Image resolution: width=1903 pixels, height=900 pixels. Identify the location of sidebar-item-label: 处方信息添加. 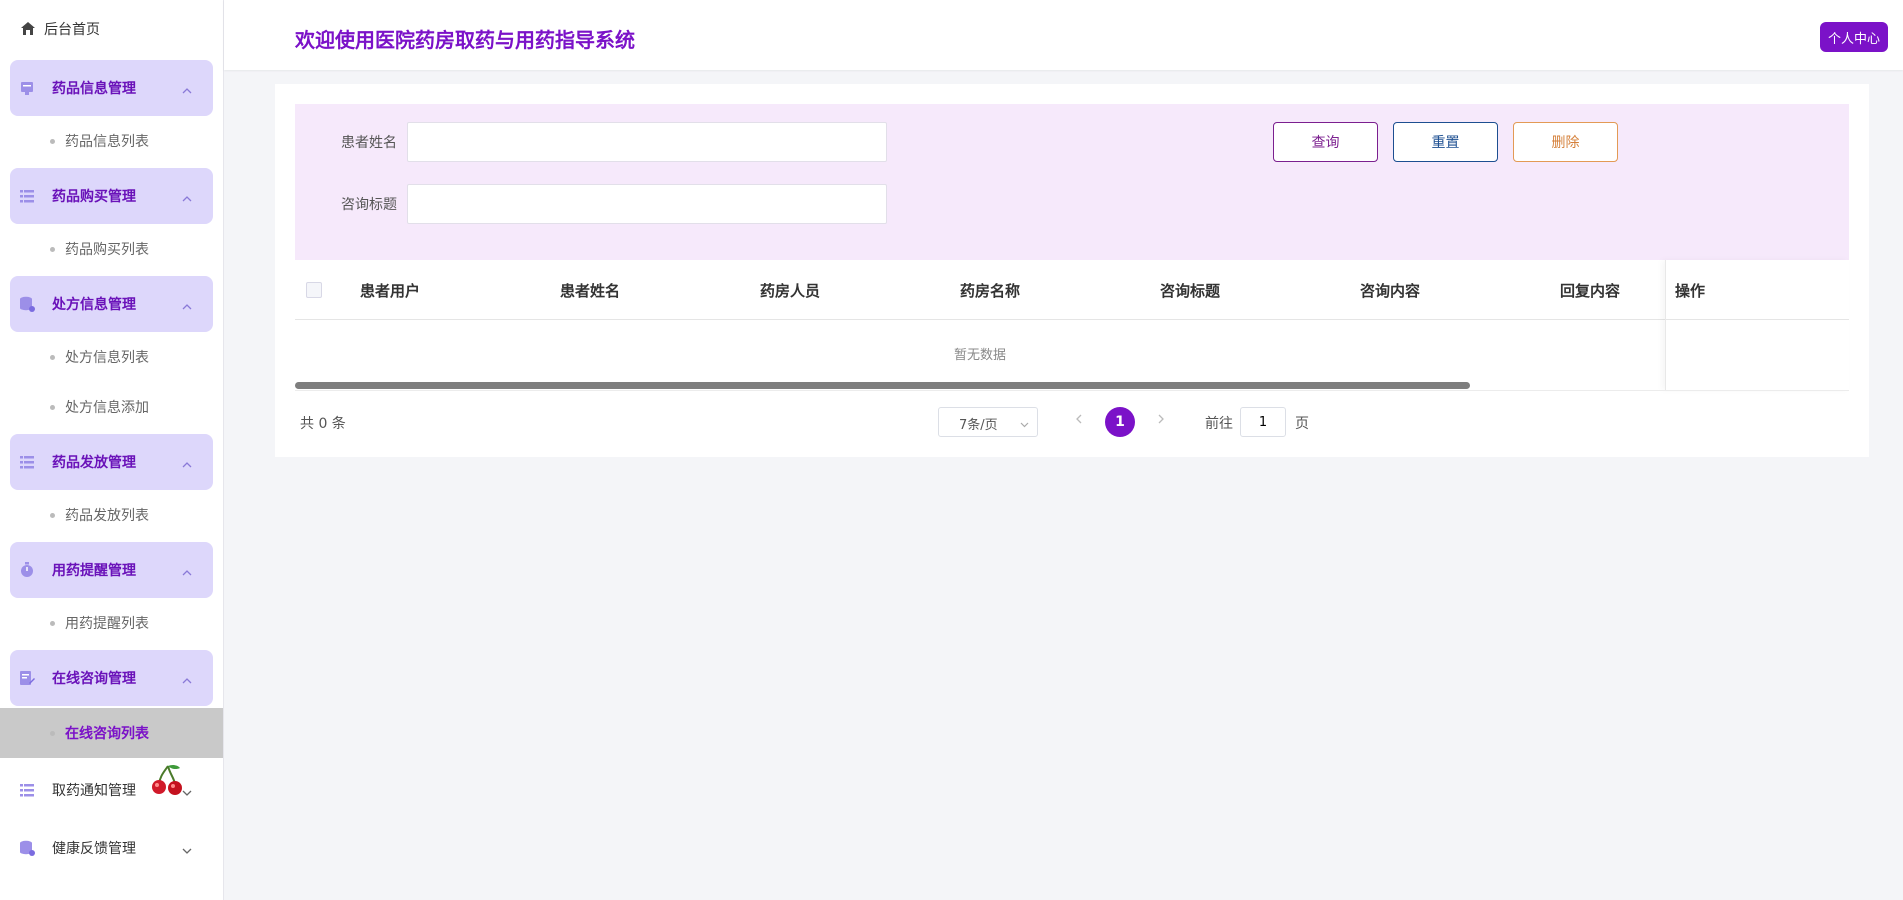
(107, 408).